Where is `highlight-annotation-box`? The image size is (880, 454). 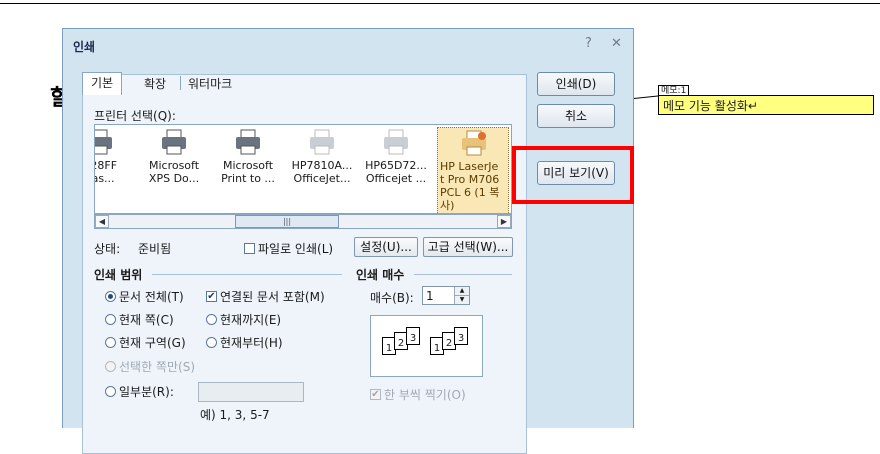 highlight-annotation-box is located at coordinates (573, 175).